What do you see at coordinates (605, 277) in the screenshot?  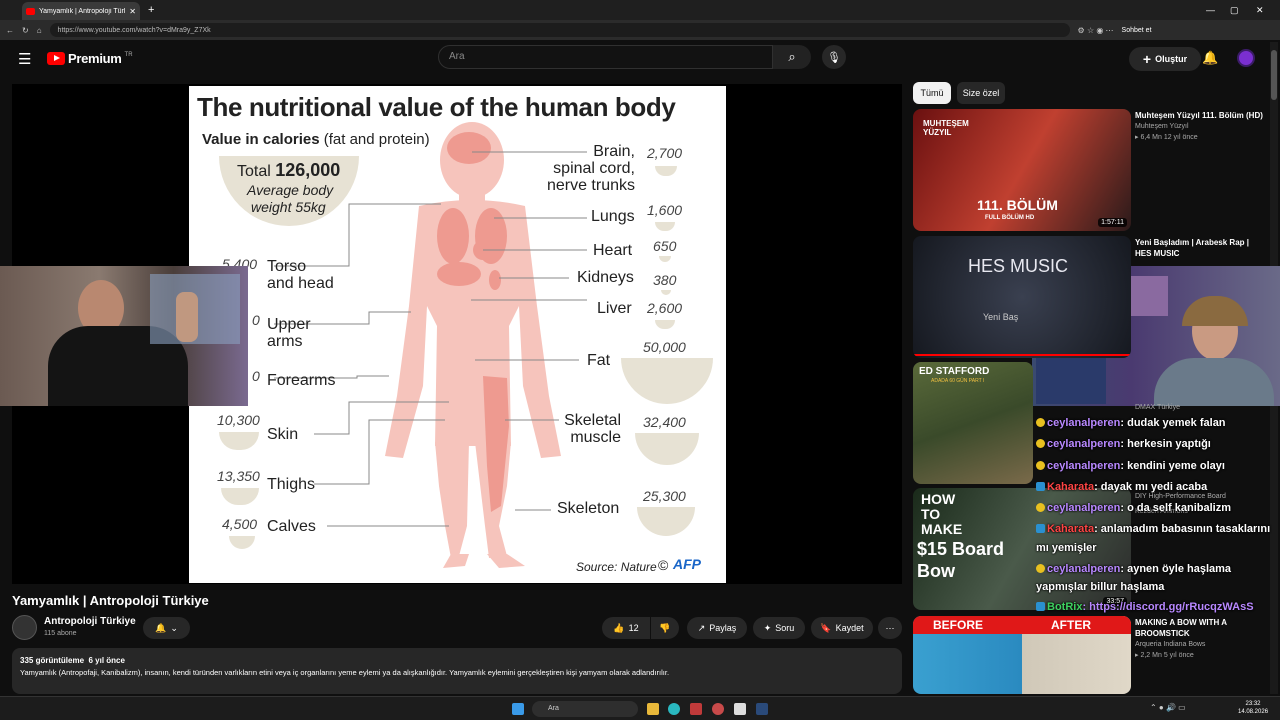 I see `kidneys-label: Kidneys` at bounding box center [605, 277].